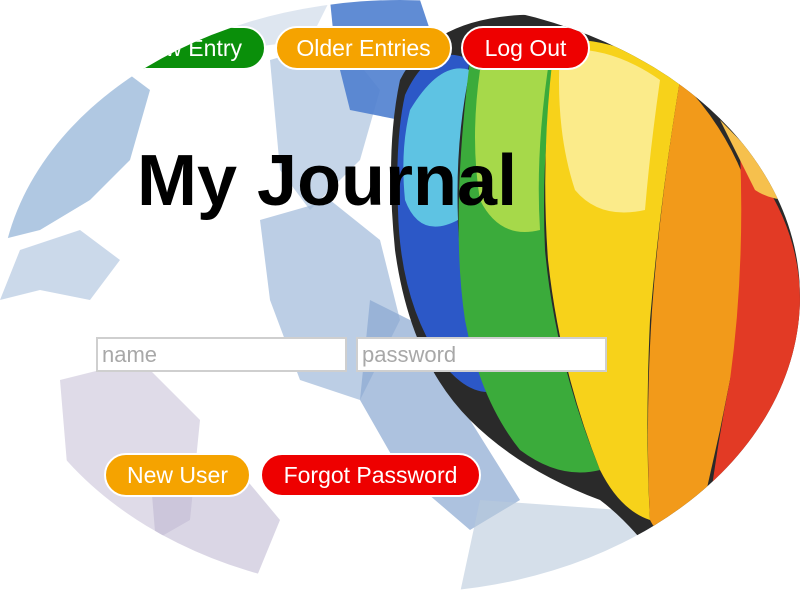 The width and height of the screenshot is (800, 593). What do you see at coordinates (327, 181) in the screenshot?
I see `page-title: My Journal` at bounding box center [327, 181].